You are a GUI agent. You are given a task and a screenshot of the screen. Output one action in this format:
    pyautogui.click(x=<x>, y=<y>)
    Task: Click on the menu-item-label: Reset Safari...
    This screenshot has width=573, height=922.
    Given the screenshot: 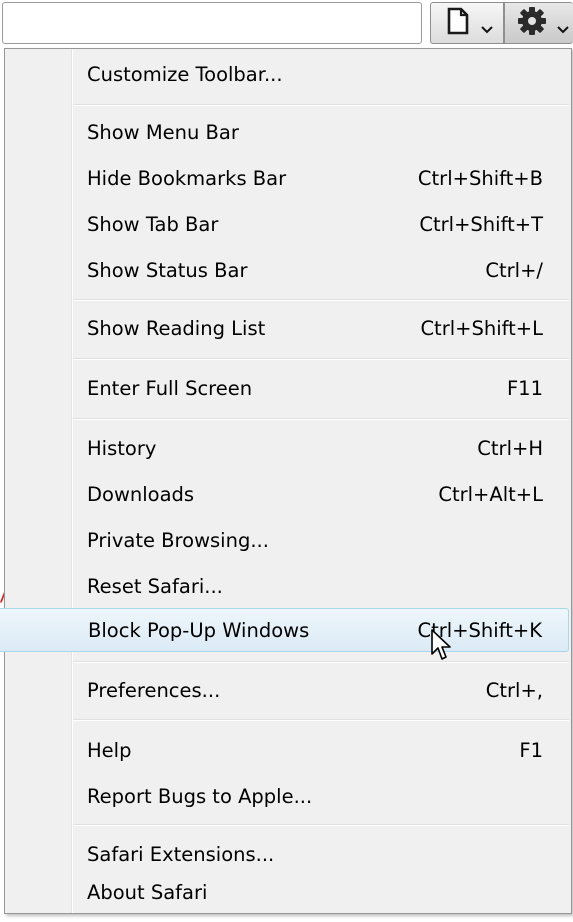 What is the action you would take?
    pyautogui.click(x=155, y=586)
    